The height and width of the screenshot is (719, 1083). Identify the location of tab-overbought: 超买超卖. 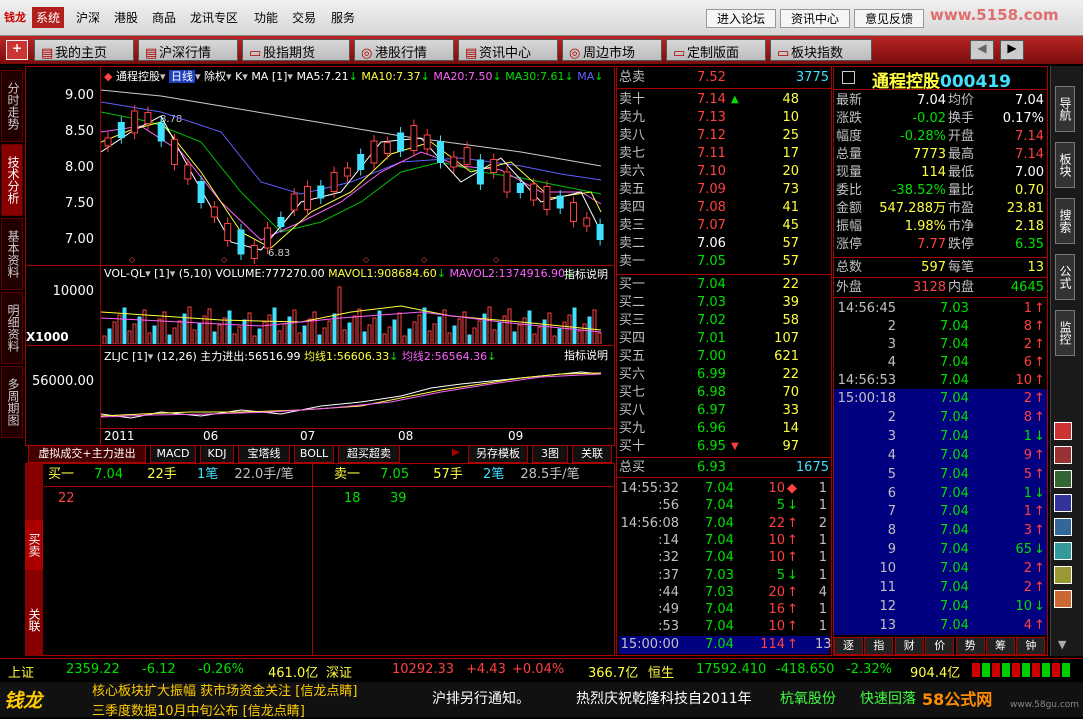
(369, 454).